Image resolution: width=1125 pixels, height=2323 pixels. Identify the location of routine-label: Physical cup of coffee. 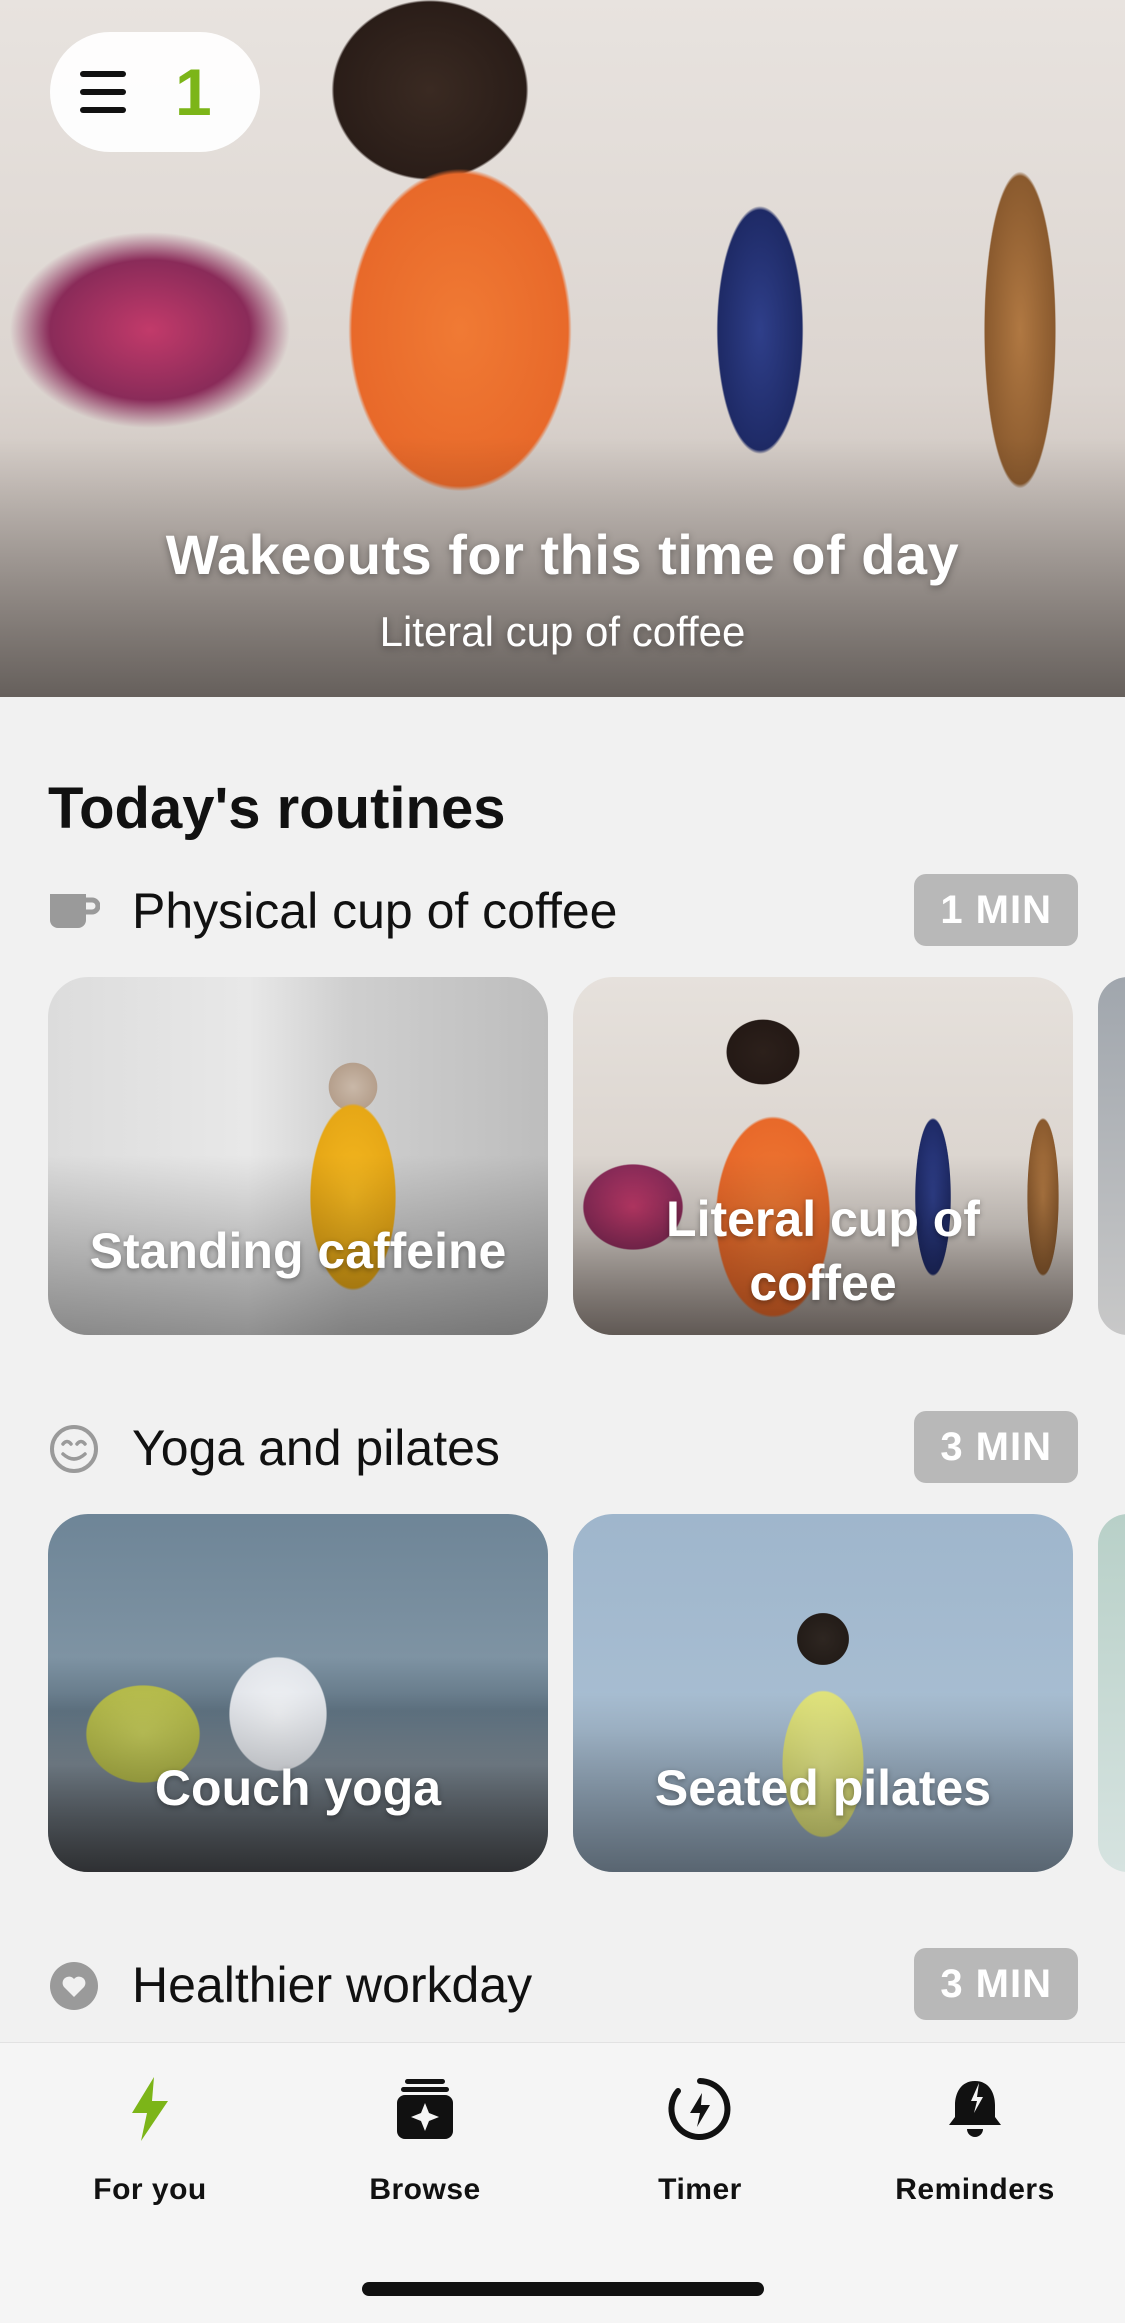
(375, 911).